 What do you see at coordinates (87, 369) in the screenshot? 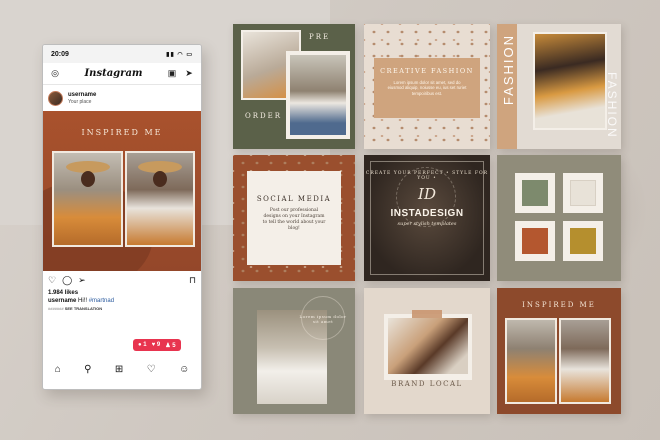
I see `search-icon: ⚲` at bounding box center [87, 369].